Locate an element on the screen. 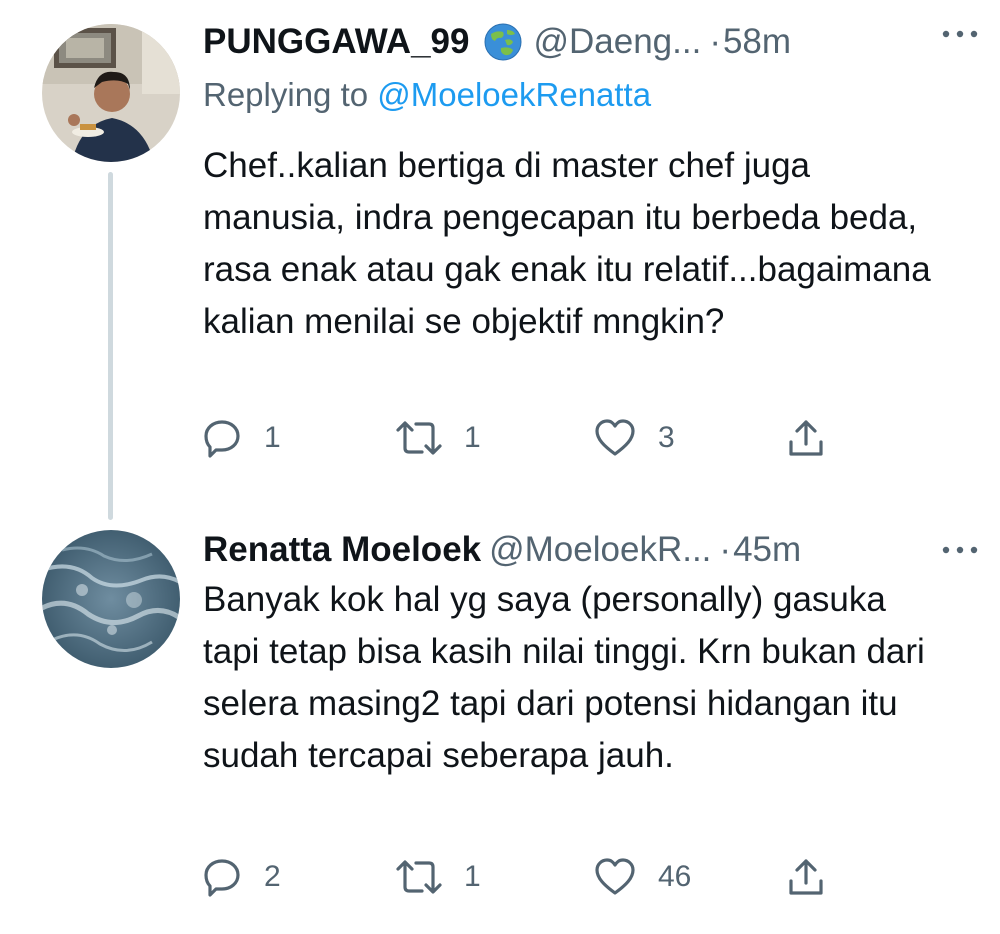  reply-button: 2 is located at coordinates (240, 877).